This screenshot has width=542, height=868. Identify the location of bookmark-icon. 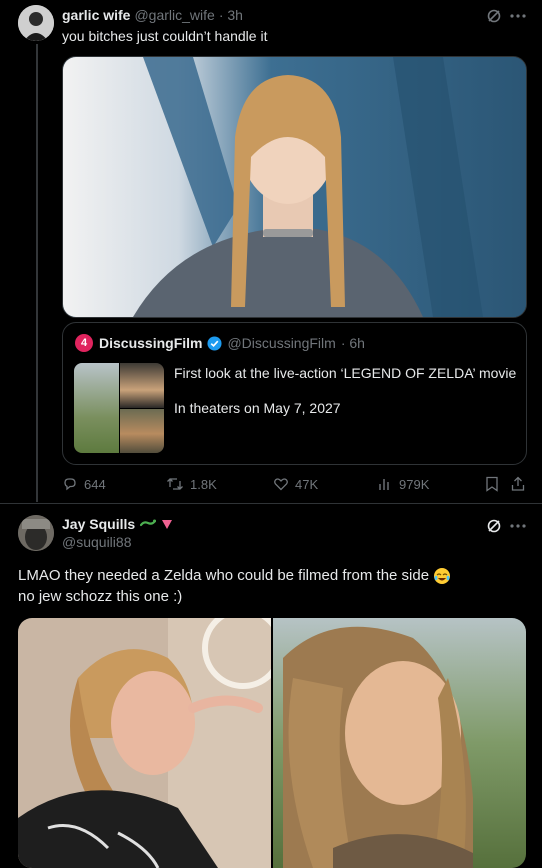
(492, 484).